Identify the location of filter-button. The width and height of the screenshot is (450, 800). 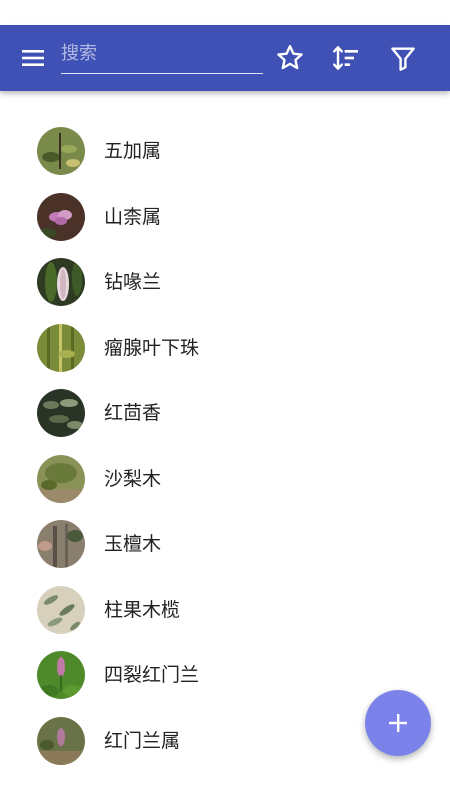
(403, 58).